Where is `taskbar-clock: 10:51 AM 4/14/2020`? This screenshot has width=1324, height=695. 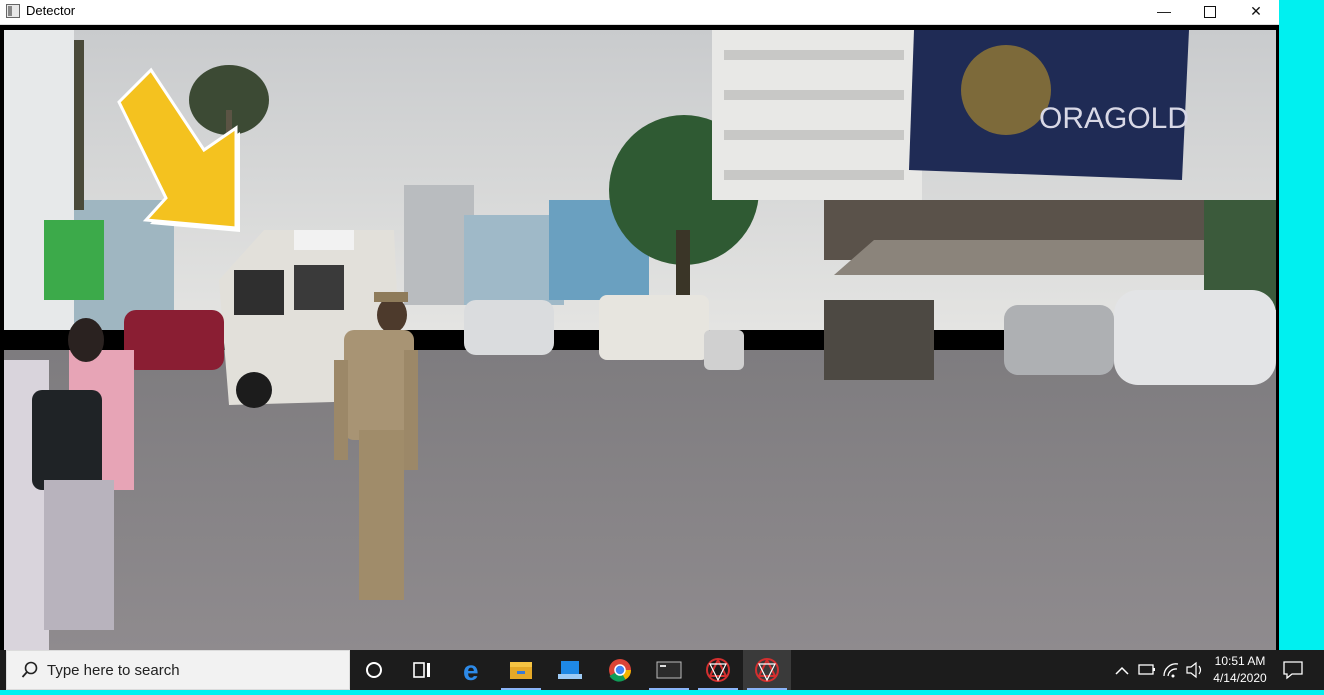 taskbar-clock: 10:51 AM 4/14/2020 is located at coordinates (1240, 670).